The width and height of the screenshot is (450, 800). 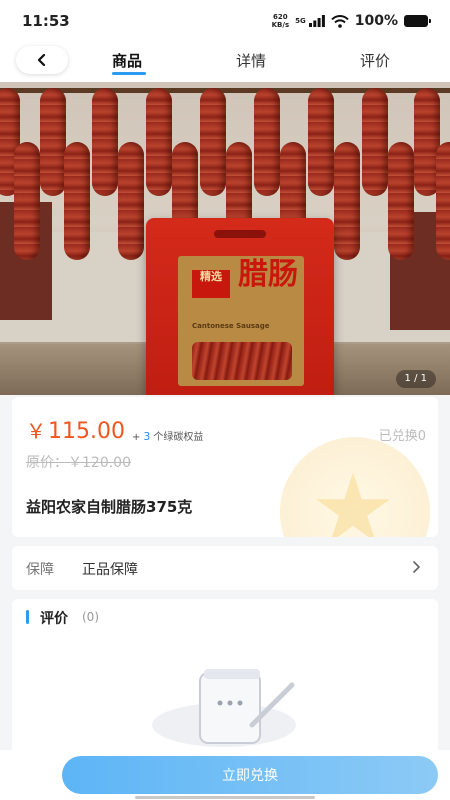 I want to click on product-price: ￥115.00, so click(x=75, y=429).